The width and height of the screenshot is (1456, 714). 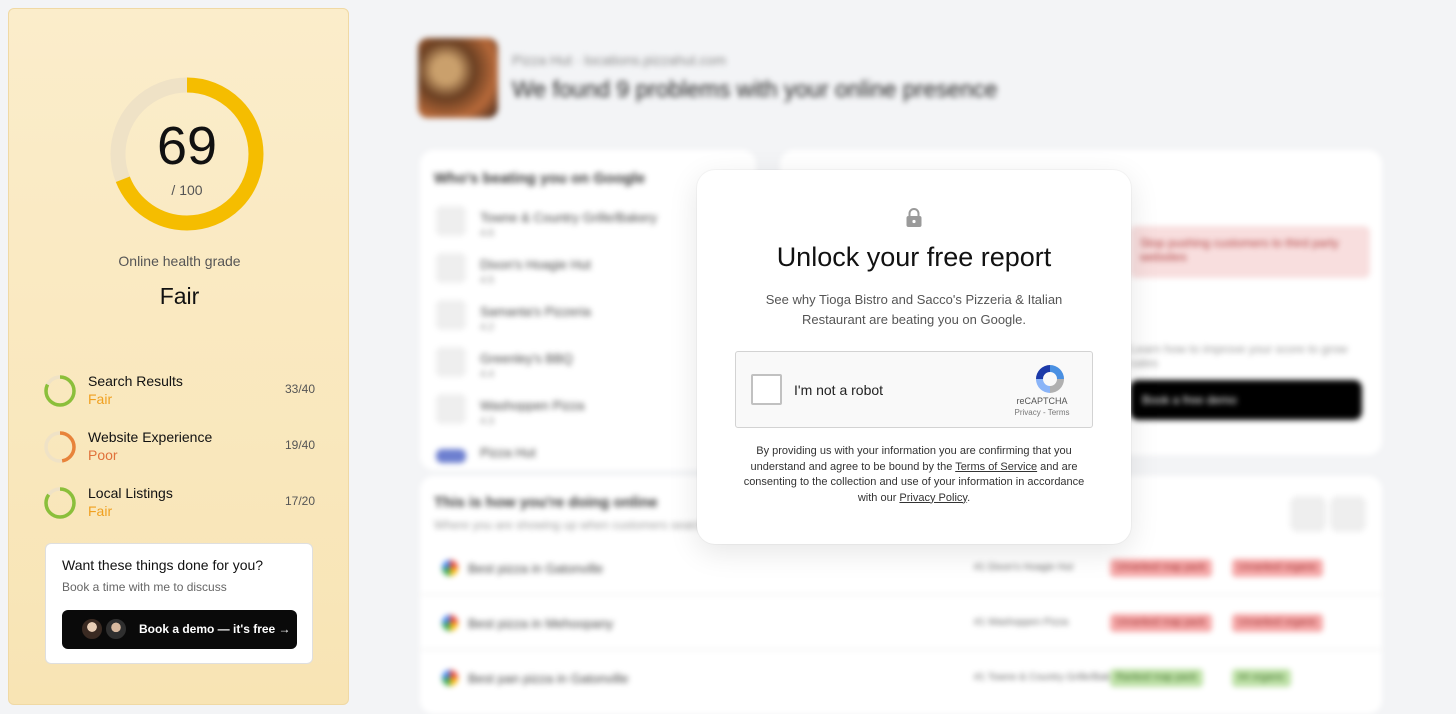 What do you see at coordinates (458, 78) in the screenshot?
I see `business-logo` at bounding box center [458, 78].